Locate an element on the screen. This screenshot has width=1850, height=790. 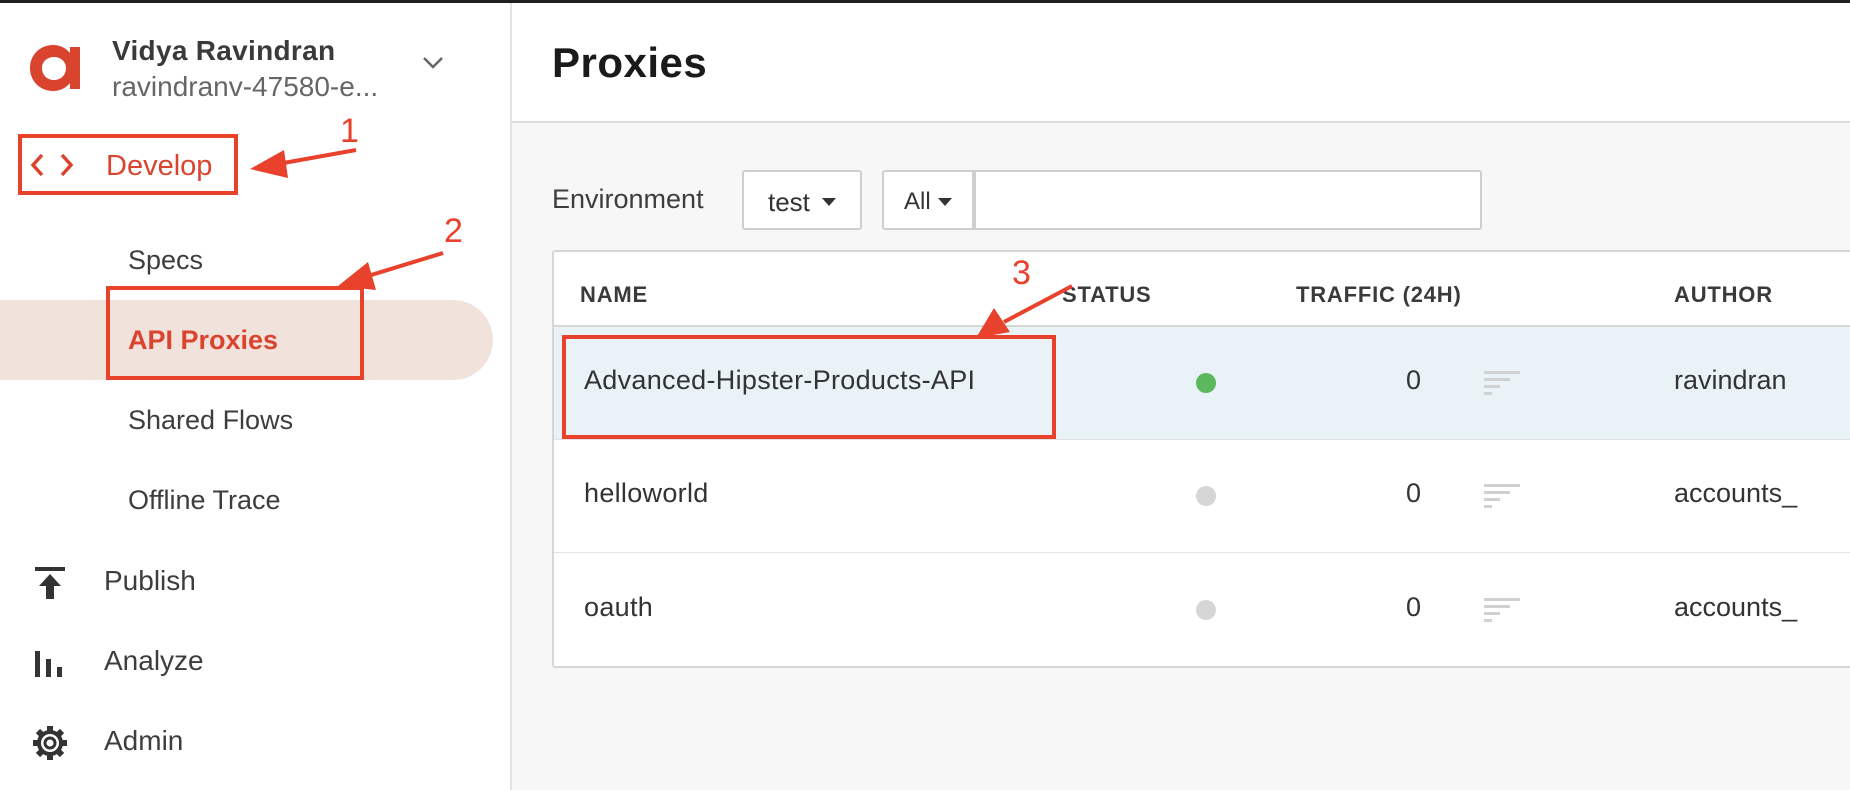
proxy-name: helloworld is located at coordinates (646, 493).